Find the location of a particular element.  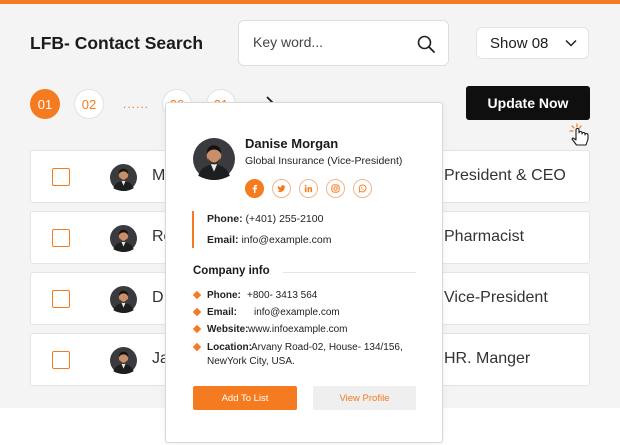

card-phone-label: Phone: is located at coordinates (225, 219).